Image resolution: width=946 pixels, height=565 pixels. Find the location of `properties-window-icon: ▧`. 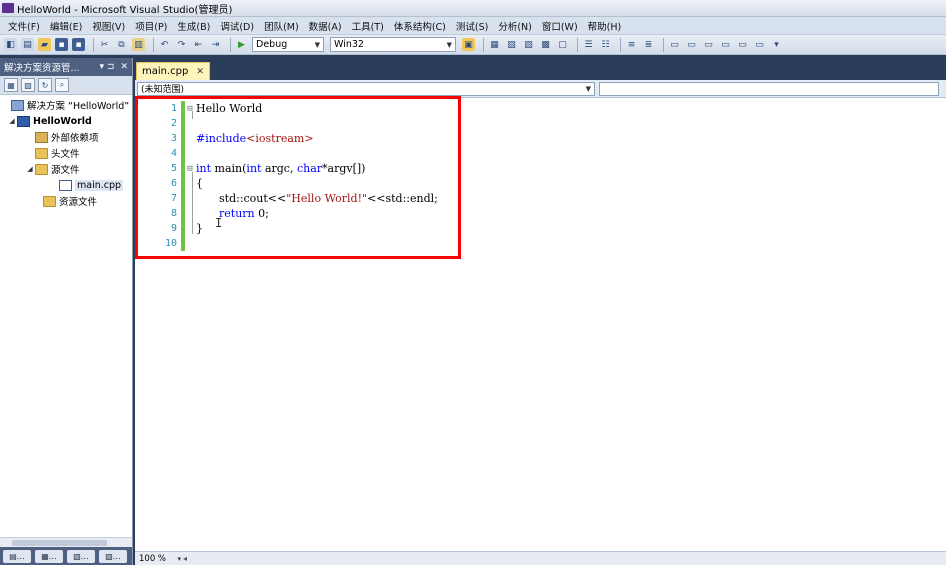

properties-window-icon: ▧ is located at coordinates (511, 44).